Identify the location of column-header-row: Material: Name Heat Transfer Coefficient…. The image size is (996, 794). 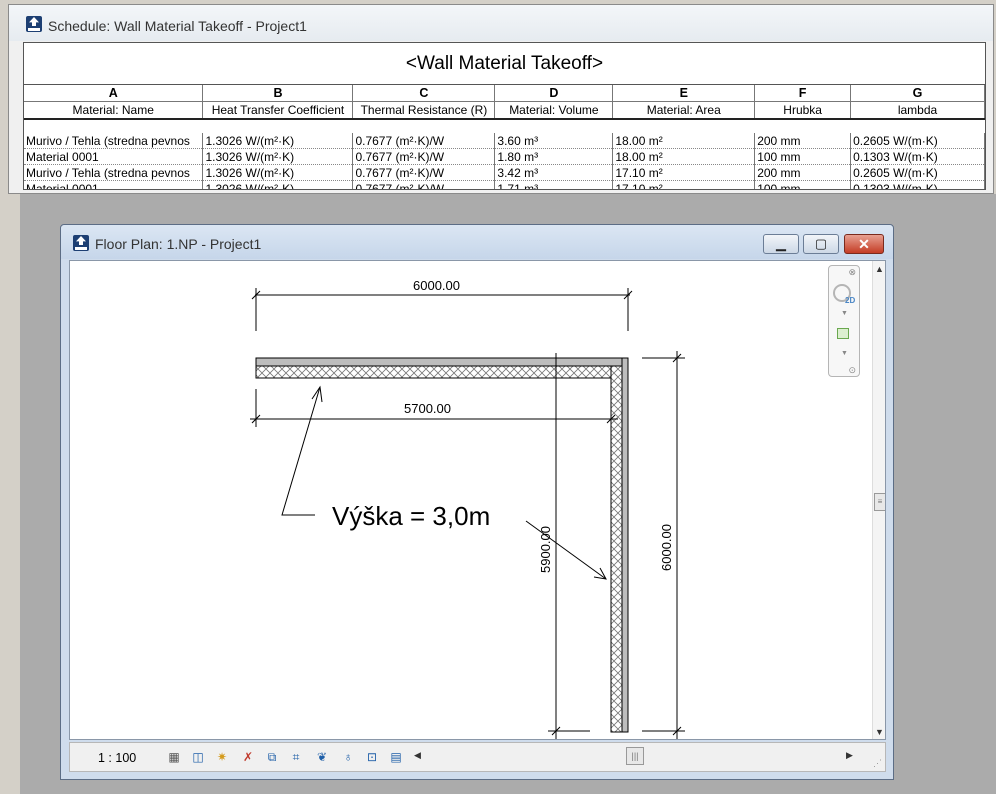
(504, 110).